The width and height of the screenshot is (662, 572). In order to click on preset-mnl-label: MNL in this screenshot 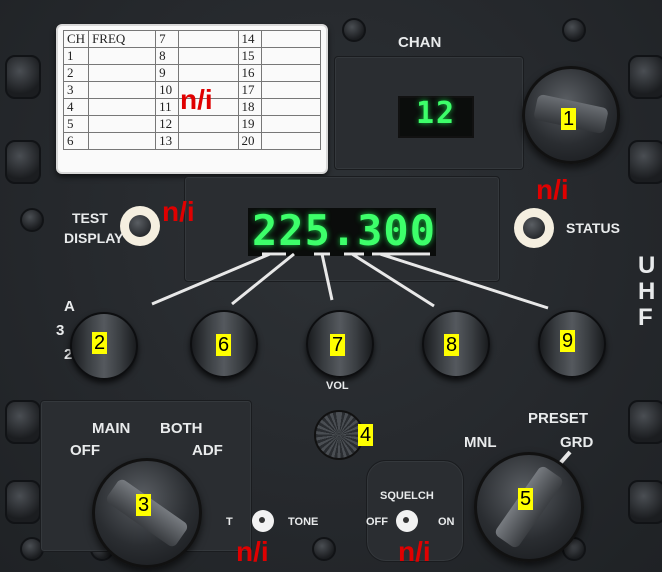, I will do `click(480, 442)`.